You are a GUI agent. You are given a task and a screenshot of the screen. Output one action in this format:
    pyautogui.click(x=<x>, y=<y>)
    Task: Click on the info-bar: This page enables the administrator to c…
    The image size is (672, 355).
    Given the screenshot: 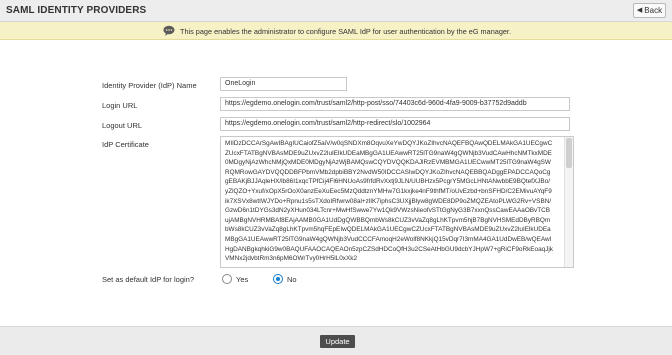 What is the action you would take?
    pyautogui.click(x=336, y=31)
    